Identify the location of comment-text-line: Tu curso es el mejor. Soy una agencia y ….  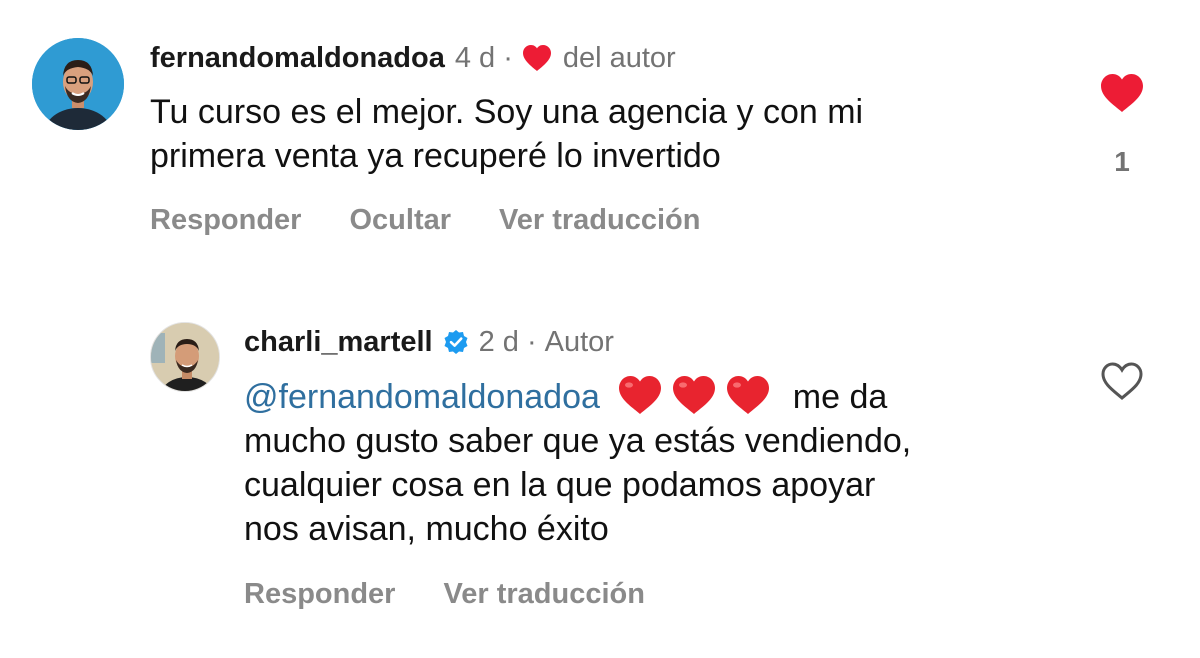
(507, 112).